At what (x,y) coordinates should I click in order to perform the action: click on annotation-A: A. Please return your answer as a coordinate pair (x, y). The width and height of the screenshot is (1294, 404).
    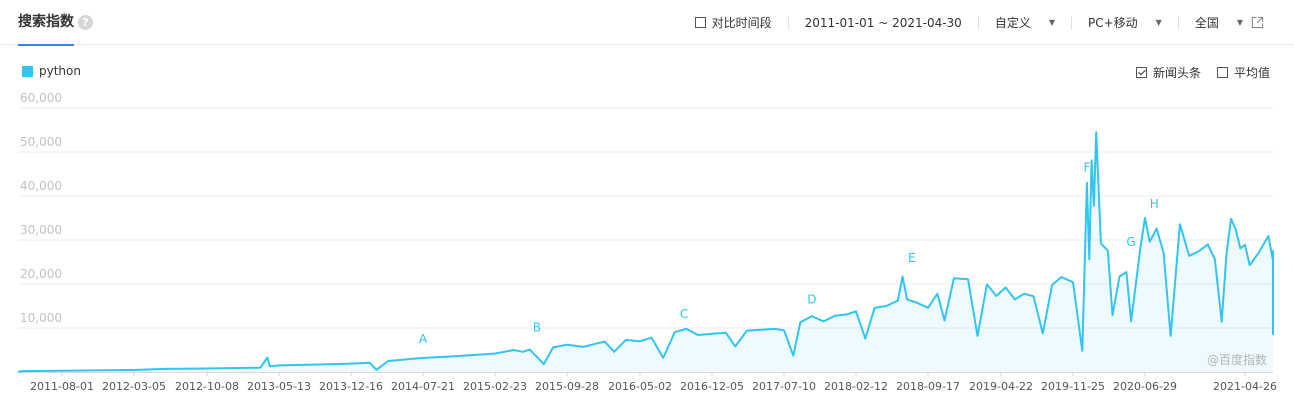
    Looking at the image, I should click on (423, 339).